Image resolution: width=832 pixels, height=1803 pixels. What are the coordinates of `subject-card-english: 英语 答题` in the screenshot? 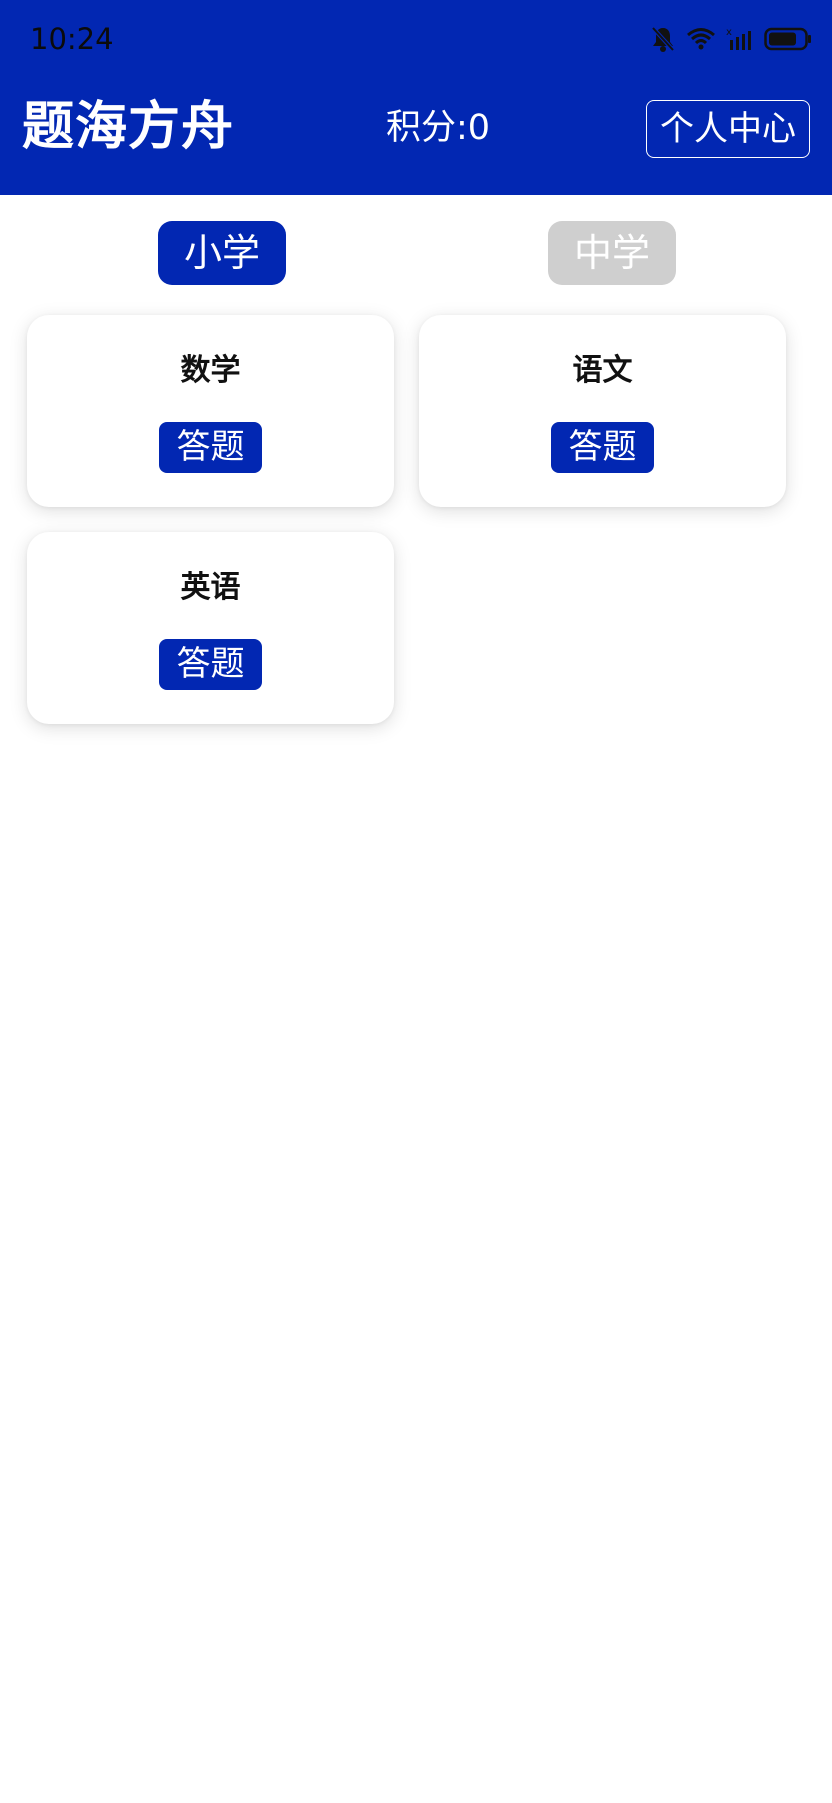 It's located at (210, 628).